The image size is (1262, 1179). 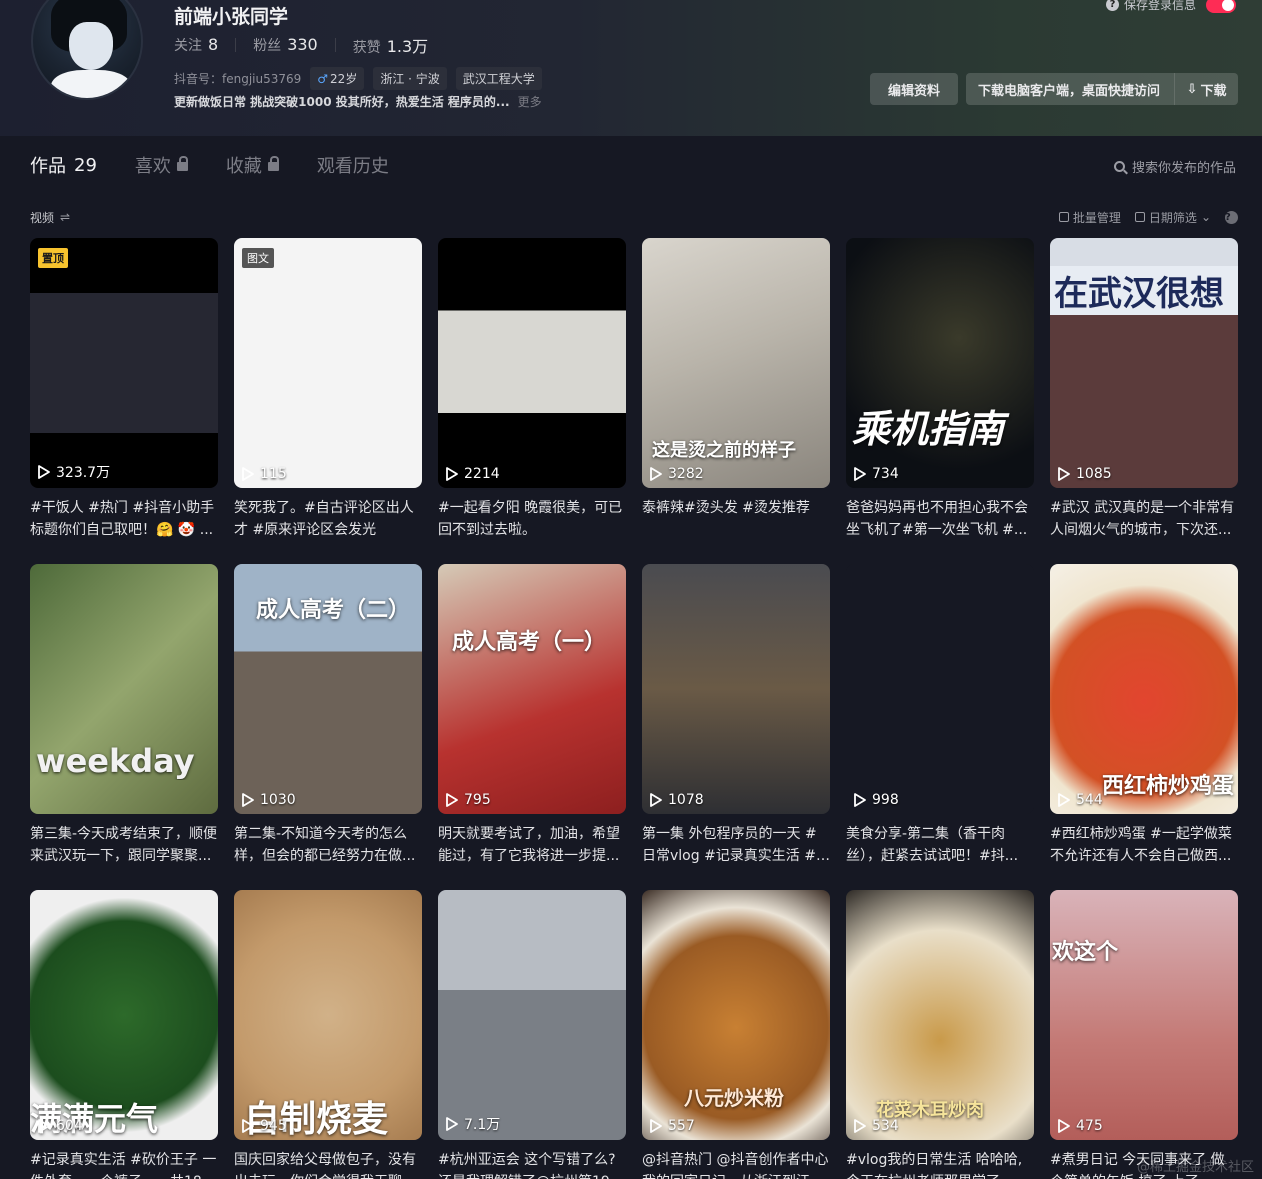 I want to click on video-thumbnail: 西红柿炒鸡蛋 544, so click(x=1144, y=689).